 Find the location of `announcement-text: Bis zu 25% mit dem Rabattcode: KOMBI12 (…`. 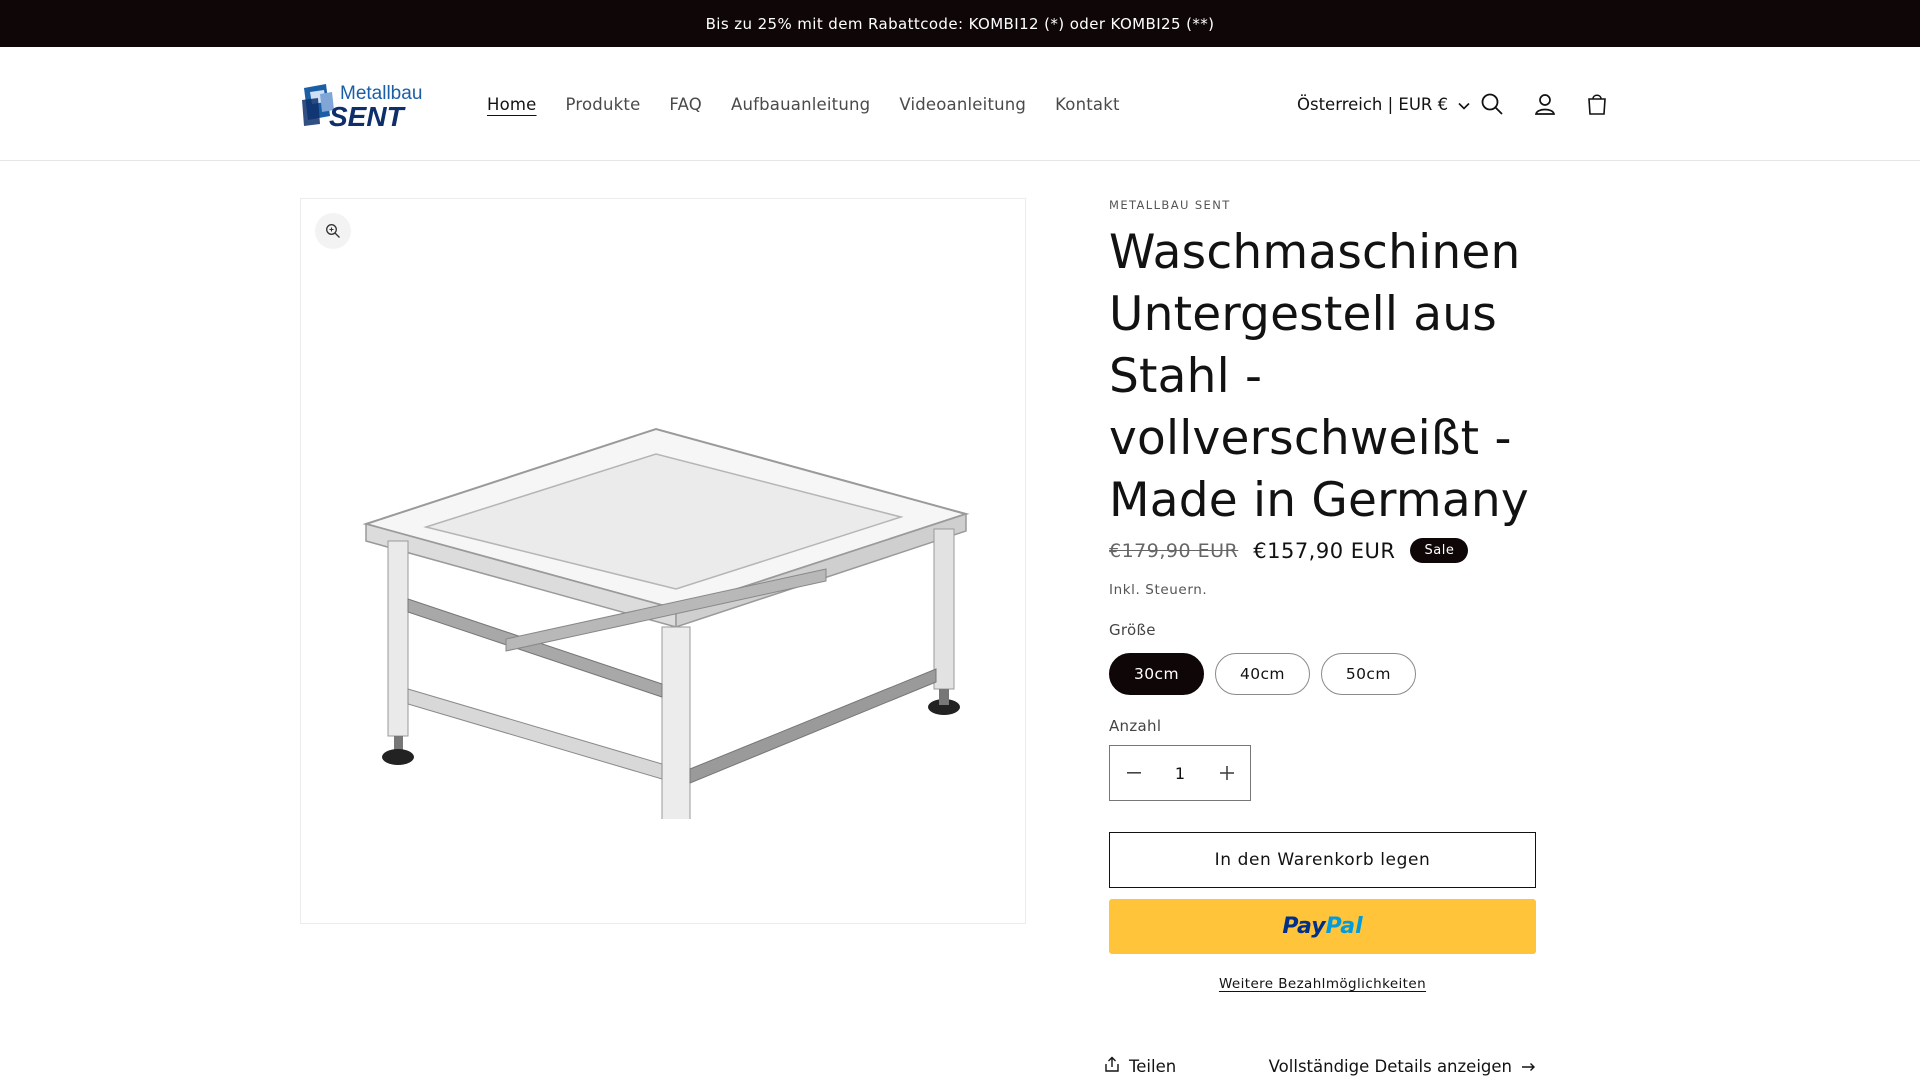

announcement-text: Bis zu 25% mit dem Rabattcode: KOMBI12 (… is located at coordinates (960, 23).